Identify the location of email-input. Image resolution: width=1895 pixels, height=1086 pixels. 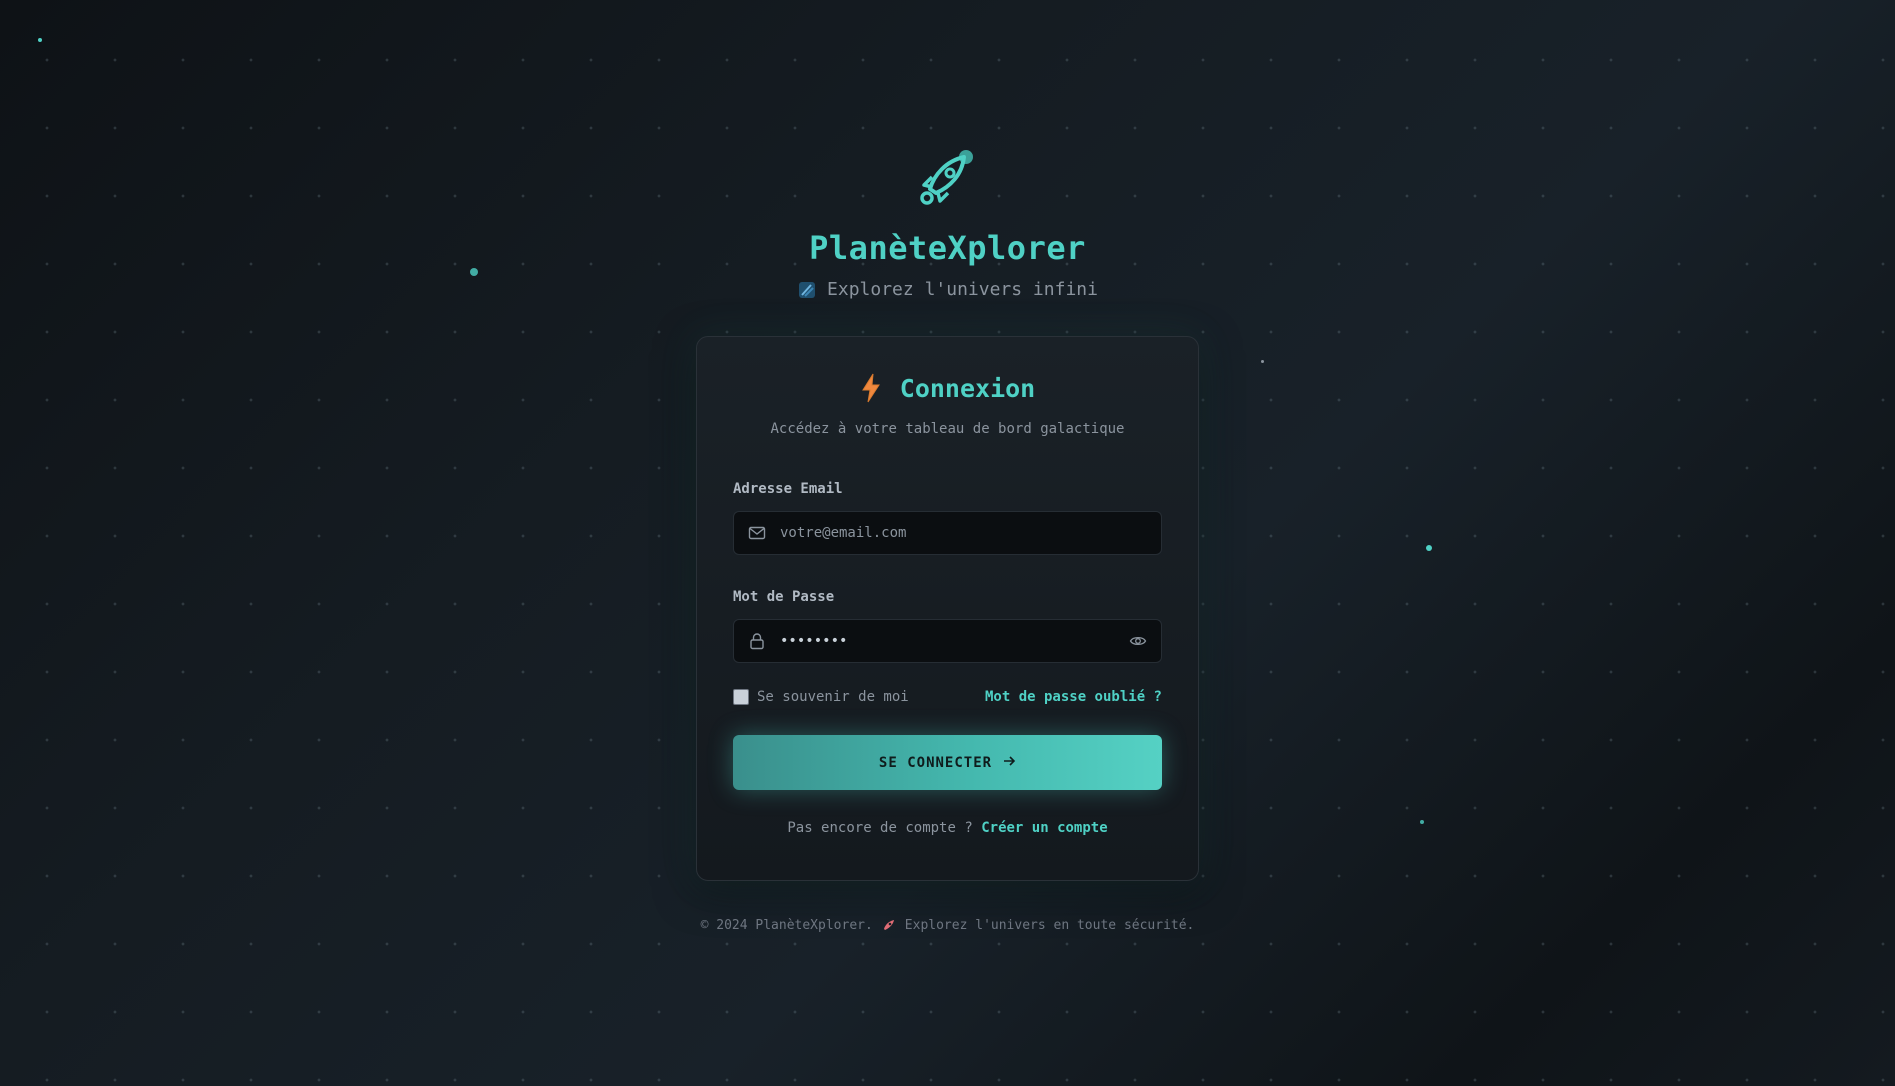
(963, 533).